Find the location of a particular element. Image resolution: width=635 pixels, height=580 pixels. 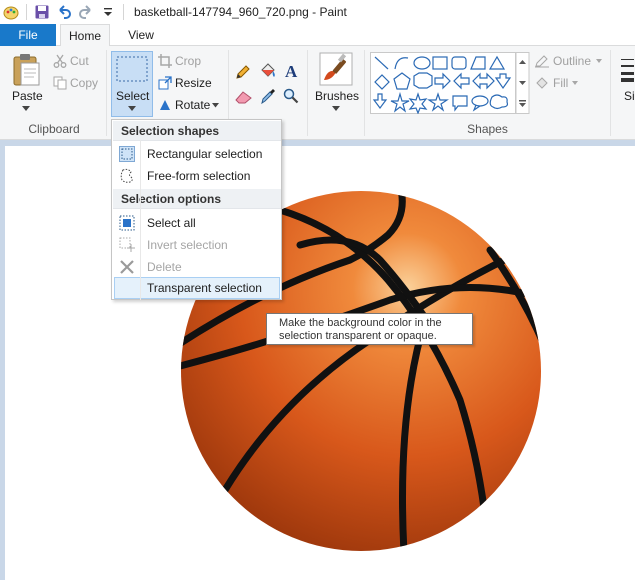

menu-item-label: Invert selection is located at coordinates (187, 245).